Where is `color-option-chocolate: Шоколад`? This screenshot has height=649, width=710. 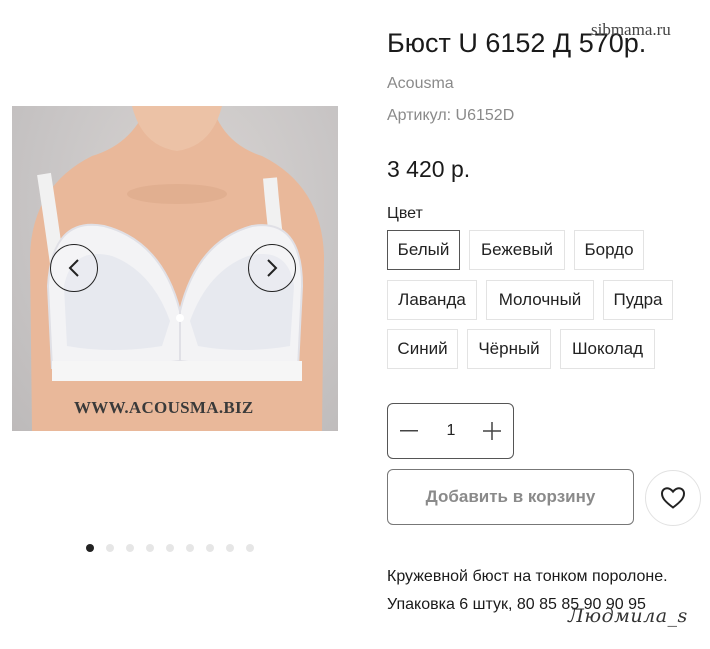 color-option-chocolate: Шоколад is located at coordinates (607, 349).